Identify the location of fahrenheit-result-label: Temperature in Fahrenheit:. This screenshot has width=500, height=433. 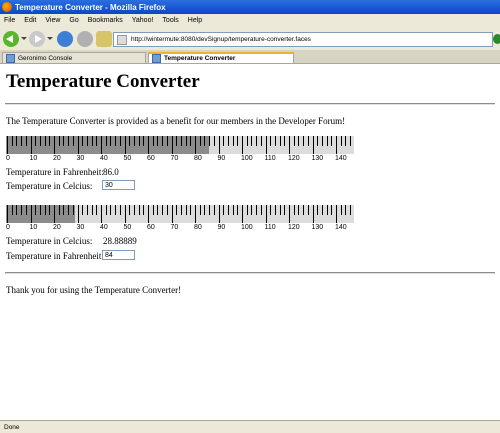
(55, 172).